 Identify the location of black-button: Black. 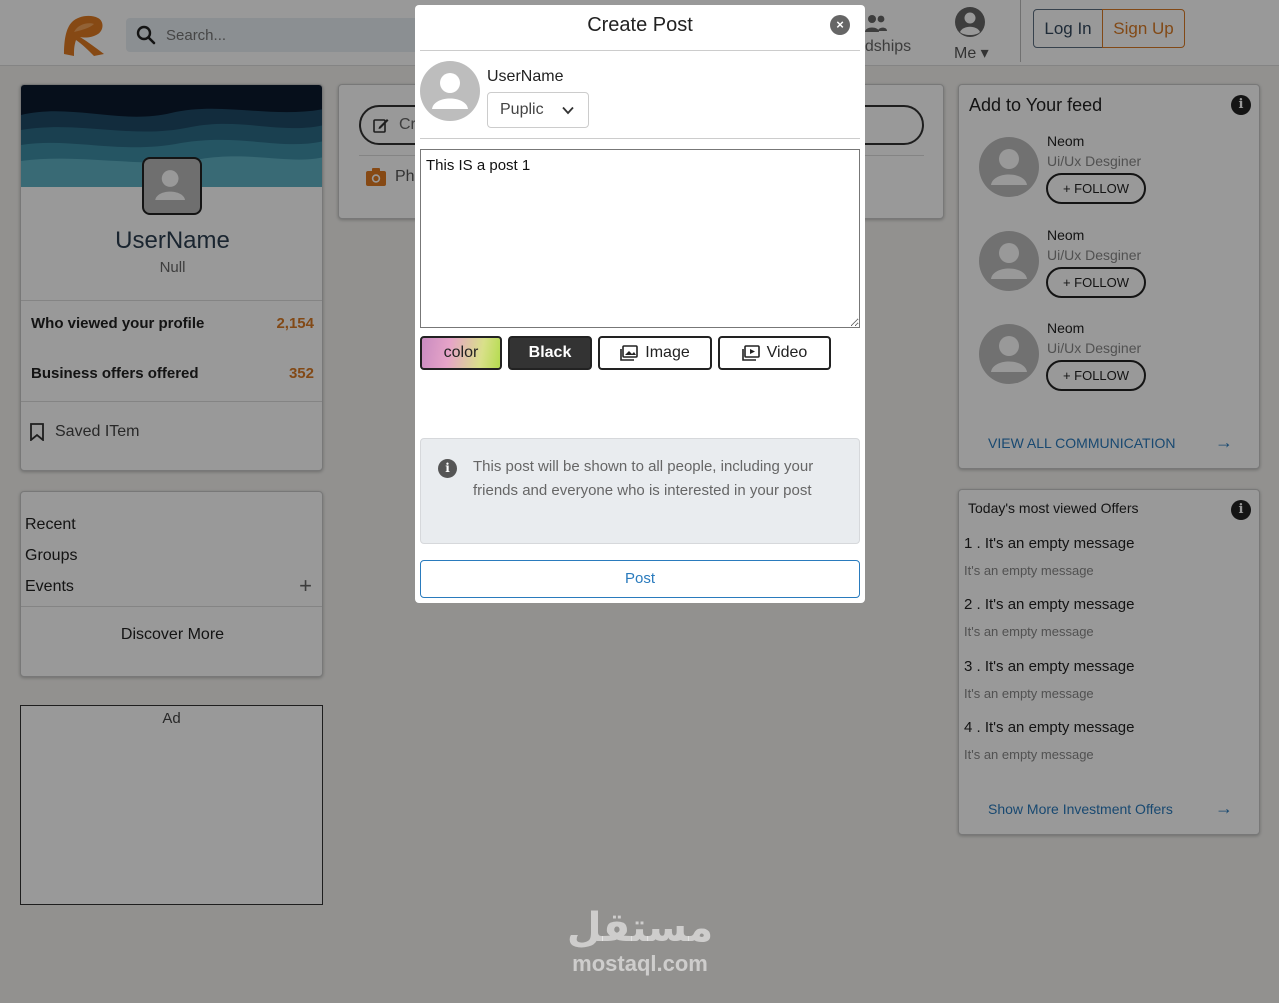
(550, 353).